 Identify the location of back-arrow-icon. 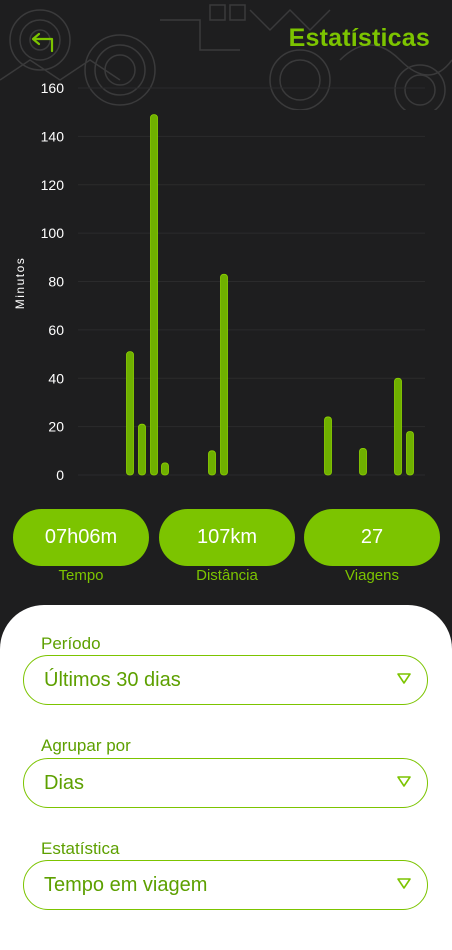
(42, 42).